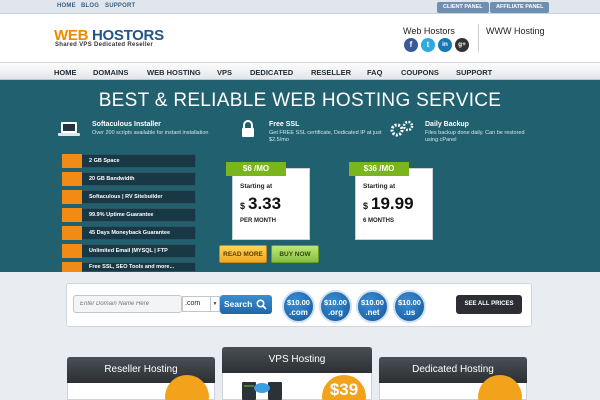  What do you see at coordinates (65, 72) in the screenshot?
I see `nav-home: HOME` at bounding box center [65, 72].